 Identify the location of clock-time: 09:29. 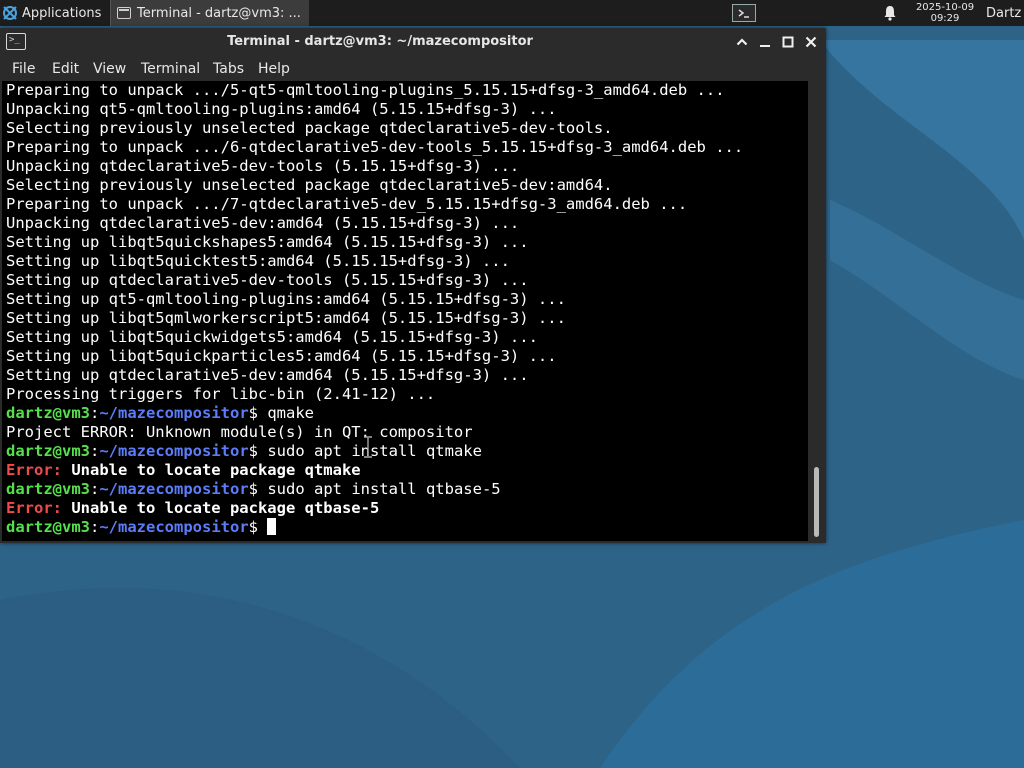
(945, 18).